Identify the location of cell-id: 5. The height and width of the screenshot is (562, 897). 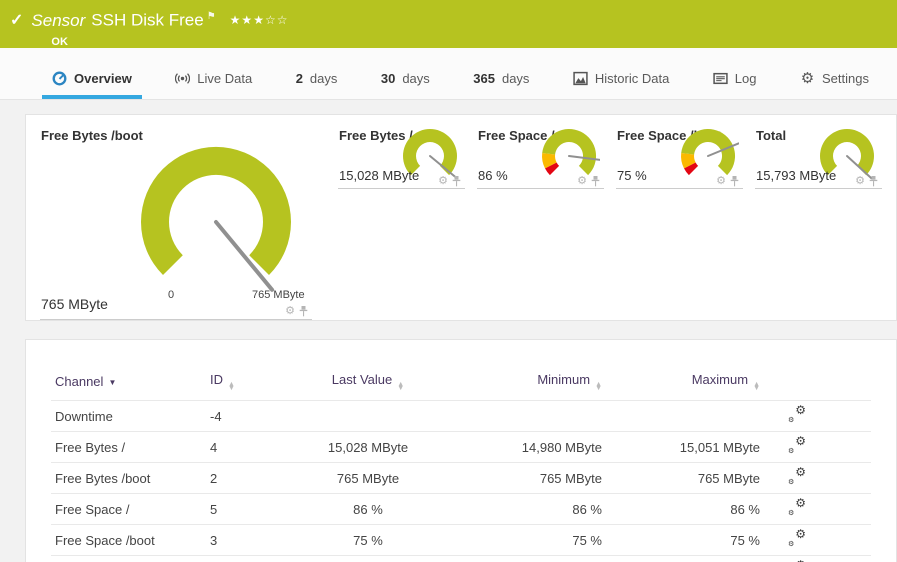
(252, 509).